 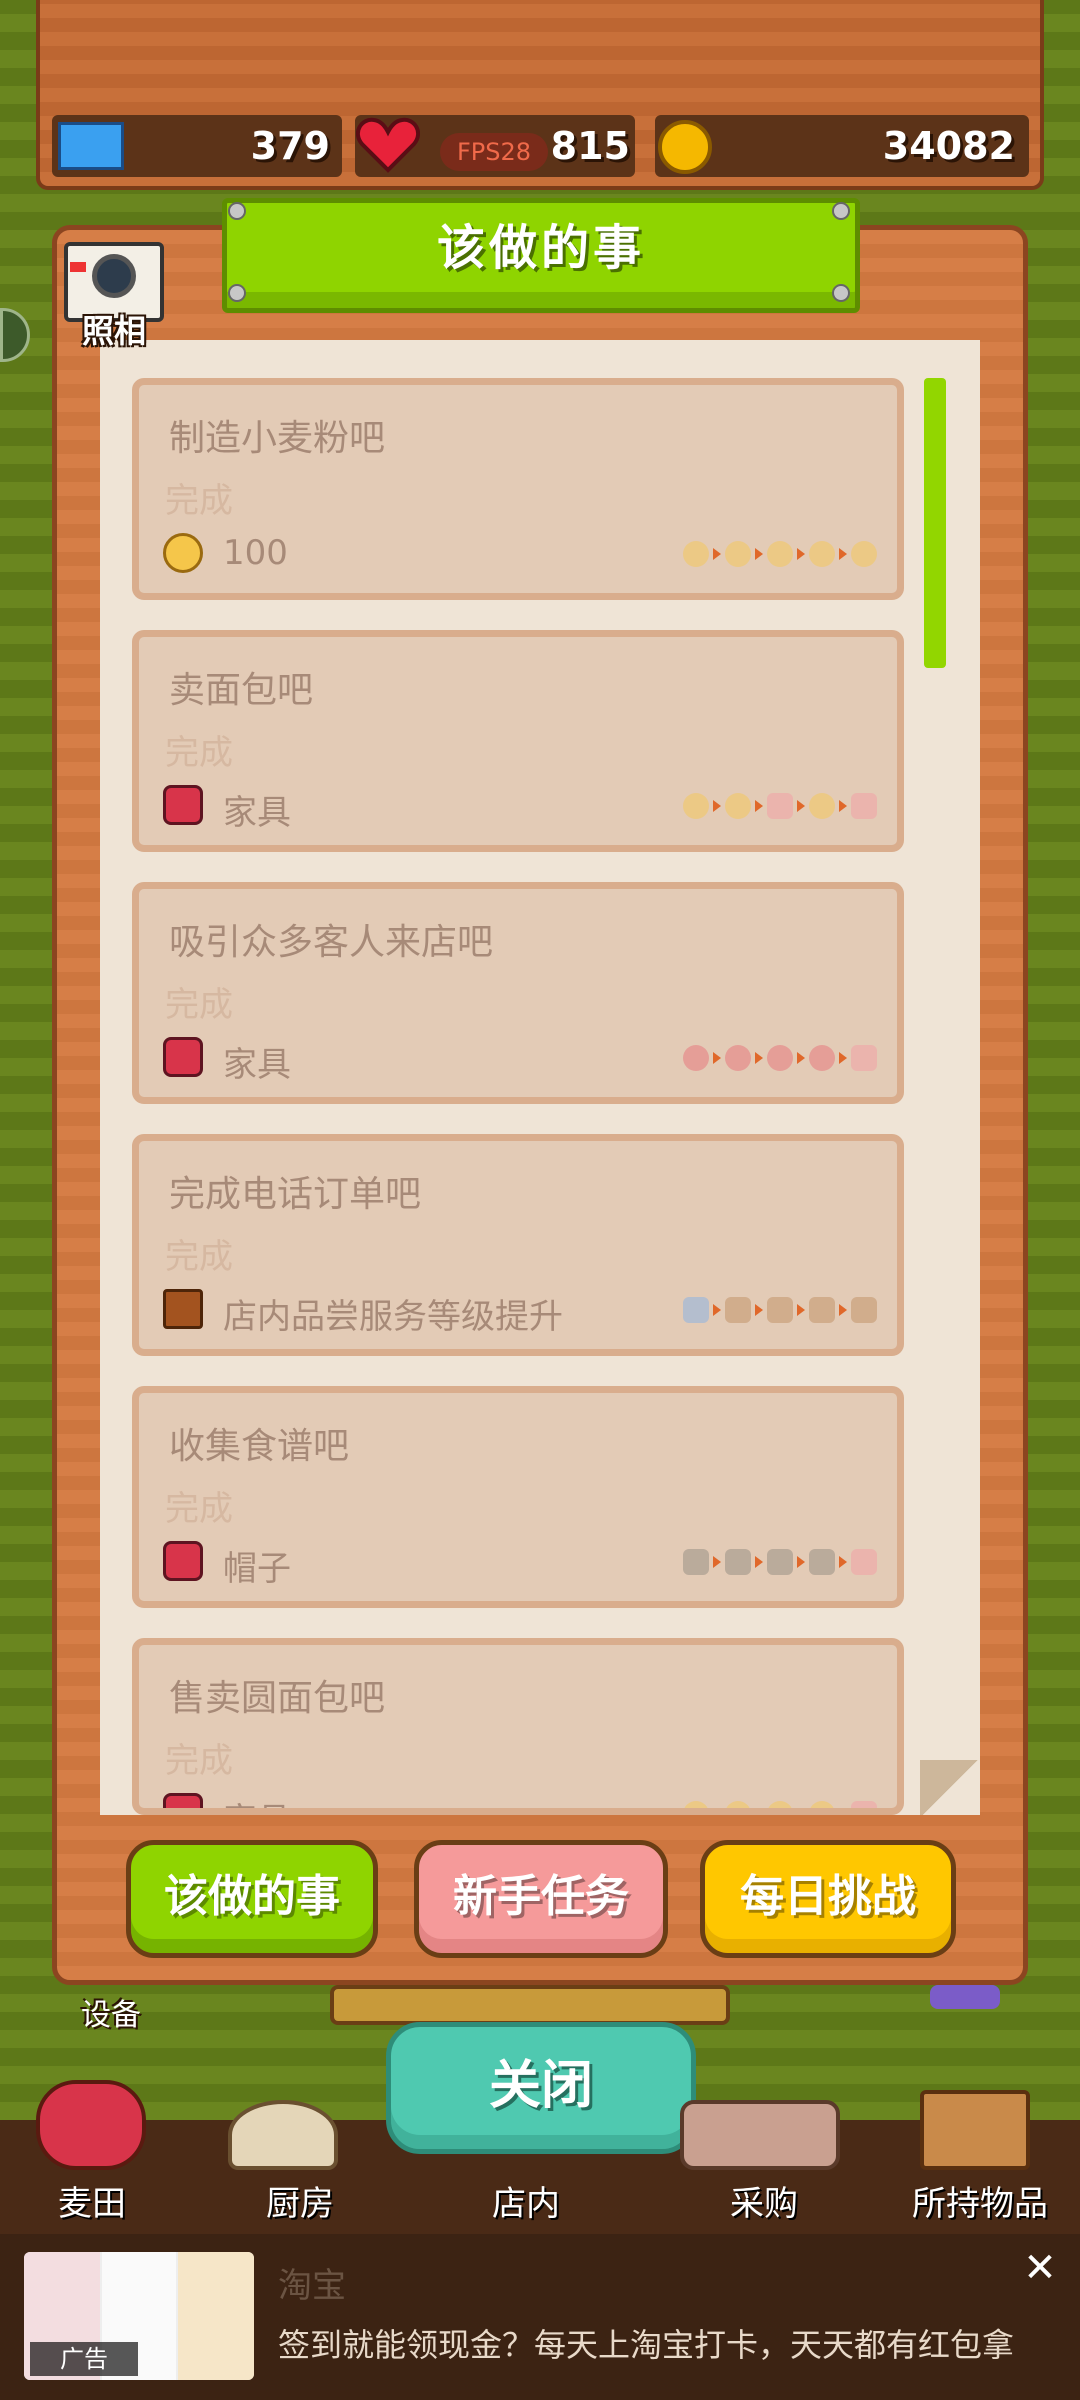 I want to click on task-card: 售卖圆面包吧完成家具, so click(x=518, y=1726).